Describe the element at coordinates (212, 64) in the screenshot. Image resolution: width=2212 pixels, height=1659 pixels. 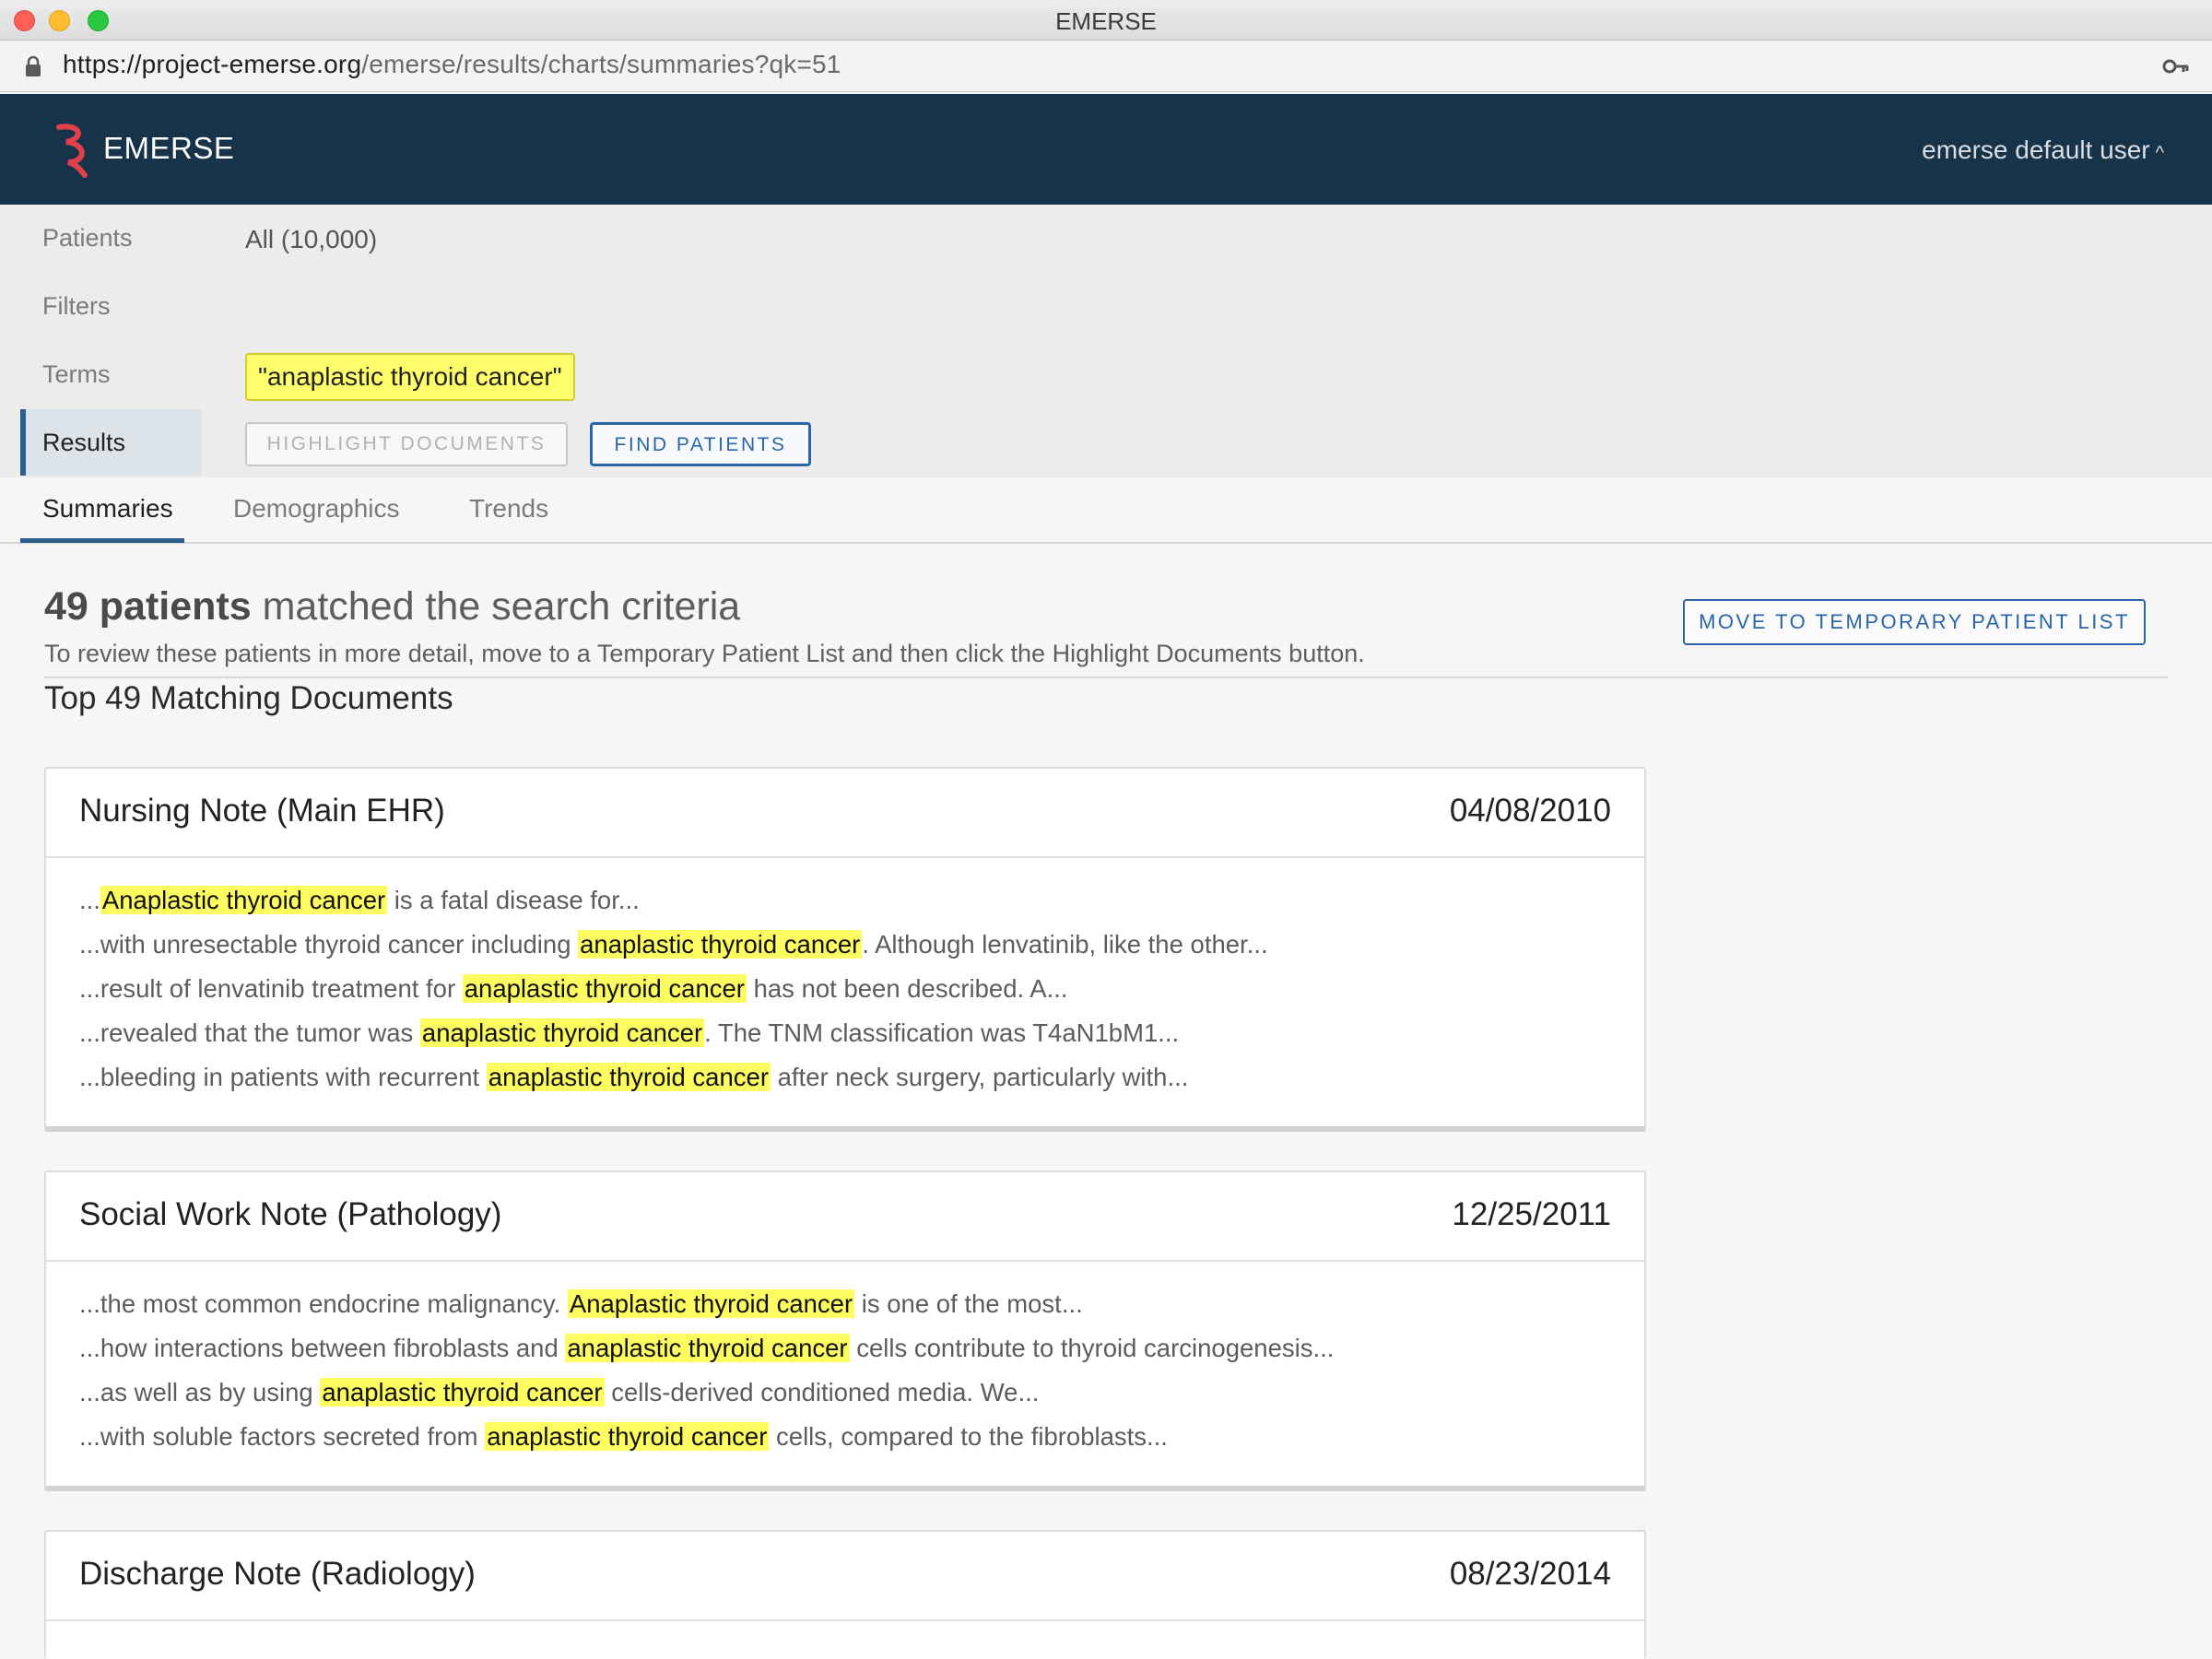
I see `url-host: https://project-emerse.org` at that location.